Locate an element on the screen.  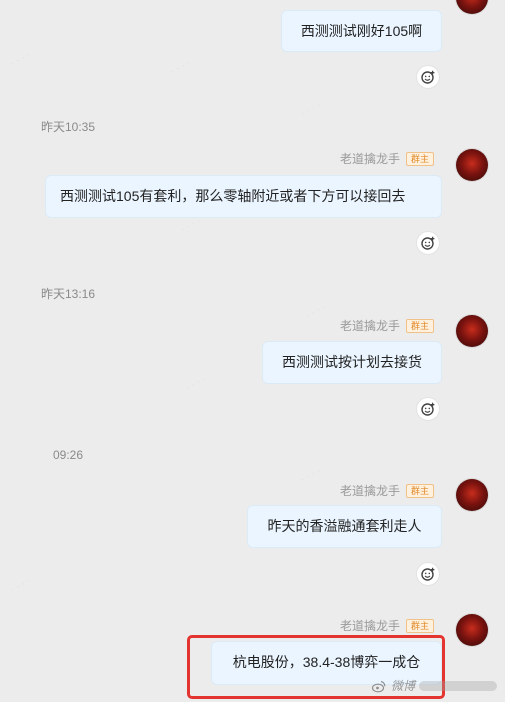
message-text: 杭电股份，38.4-38博弈一成仓 is located at coordinates (326, 662).